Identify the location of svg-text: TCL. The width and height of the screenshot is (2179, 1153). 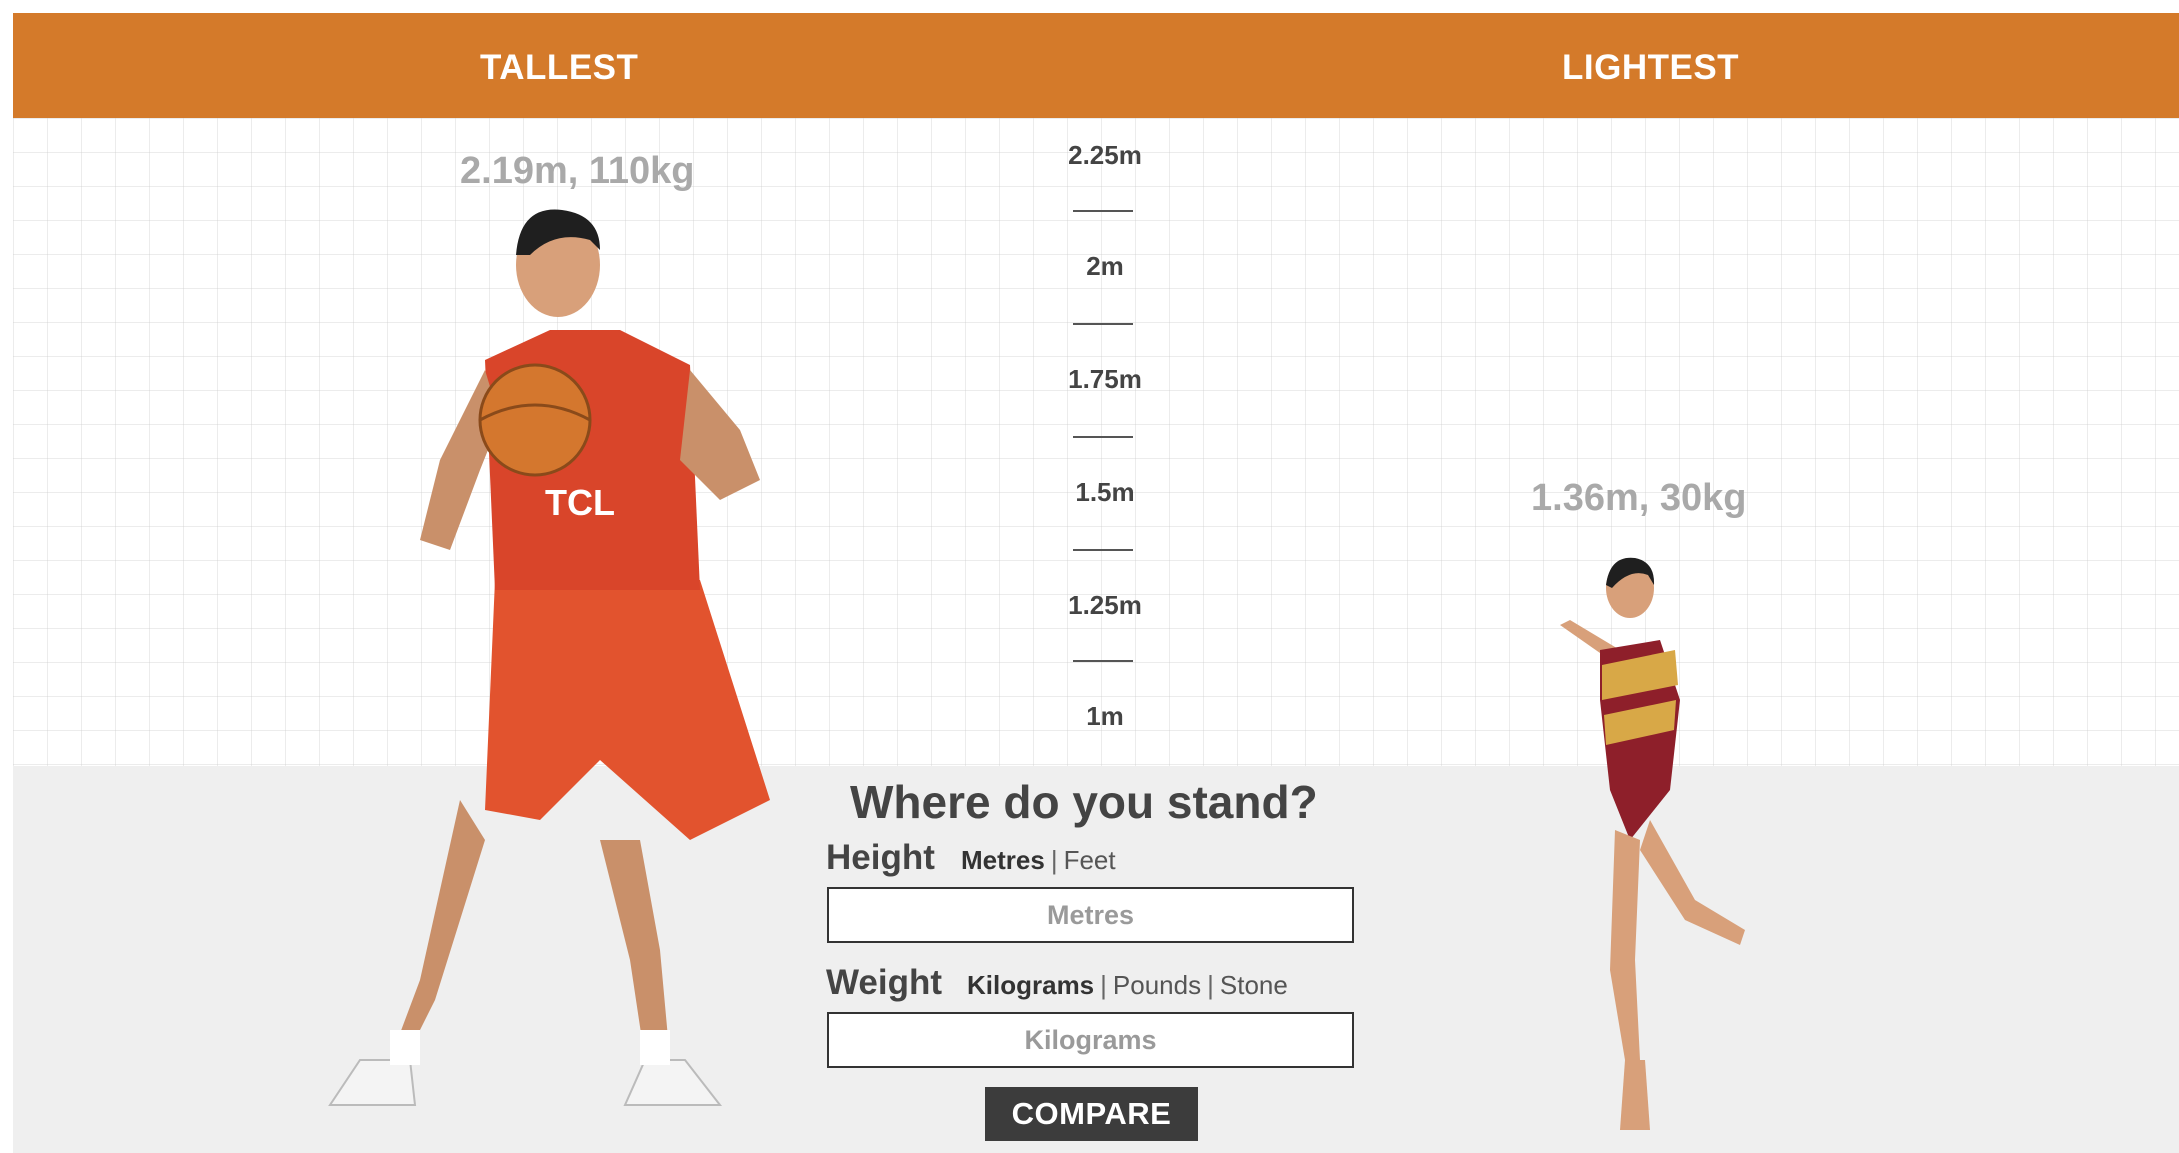
(580, 502).